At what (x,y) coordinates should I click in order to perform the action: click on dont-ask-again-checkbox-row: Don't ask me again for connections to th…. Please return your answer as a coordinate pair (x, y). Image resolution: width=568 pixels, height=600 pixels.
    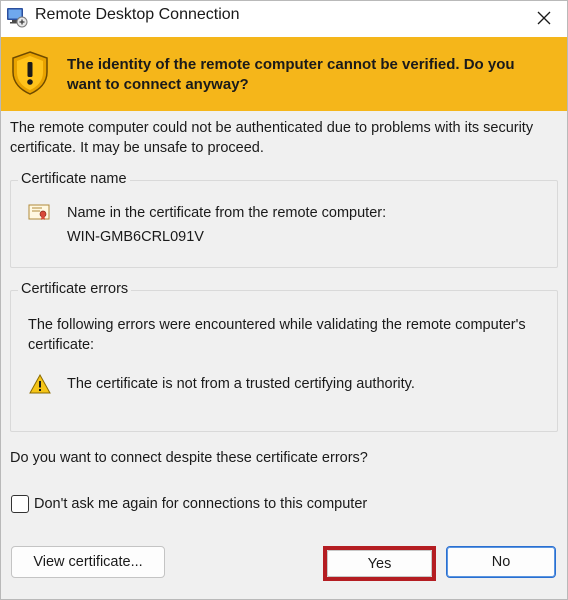
    Looking at the image, I should click on (189, 504).